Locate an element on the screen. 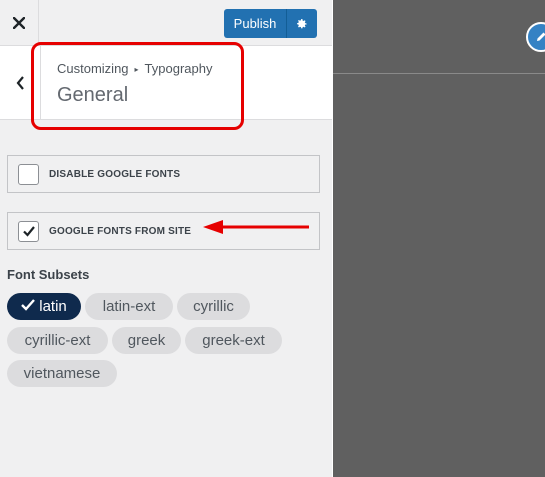  disable-google-fonts-checkbox is located at coordinates (28, 174).